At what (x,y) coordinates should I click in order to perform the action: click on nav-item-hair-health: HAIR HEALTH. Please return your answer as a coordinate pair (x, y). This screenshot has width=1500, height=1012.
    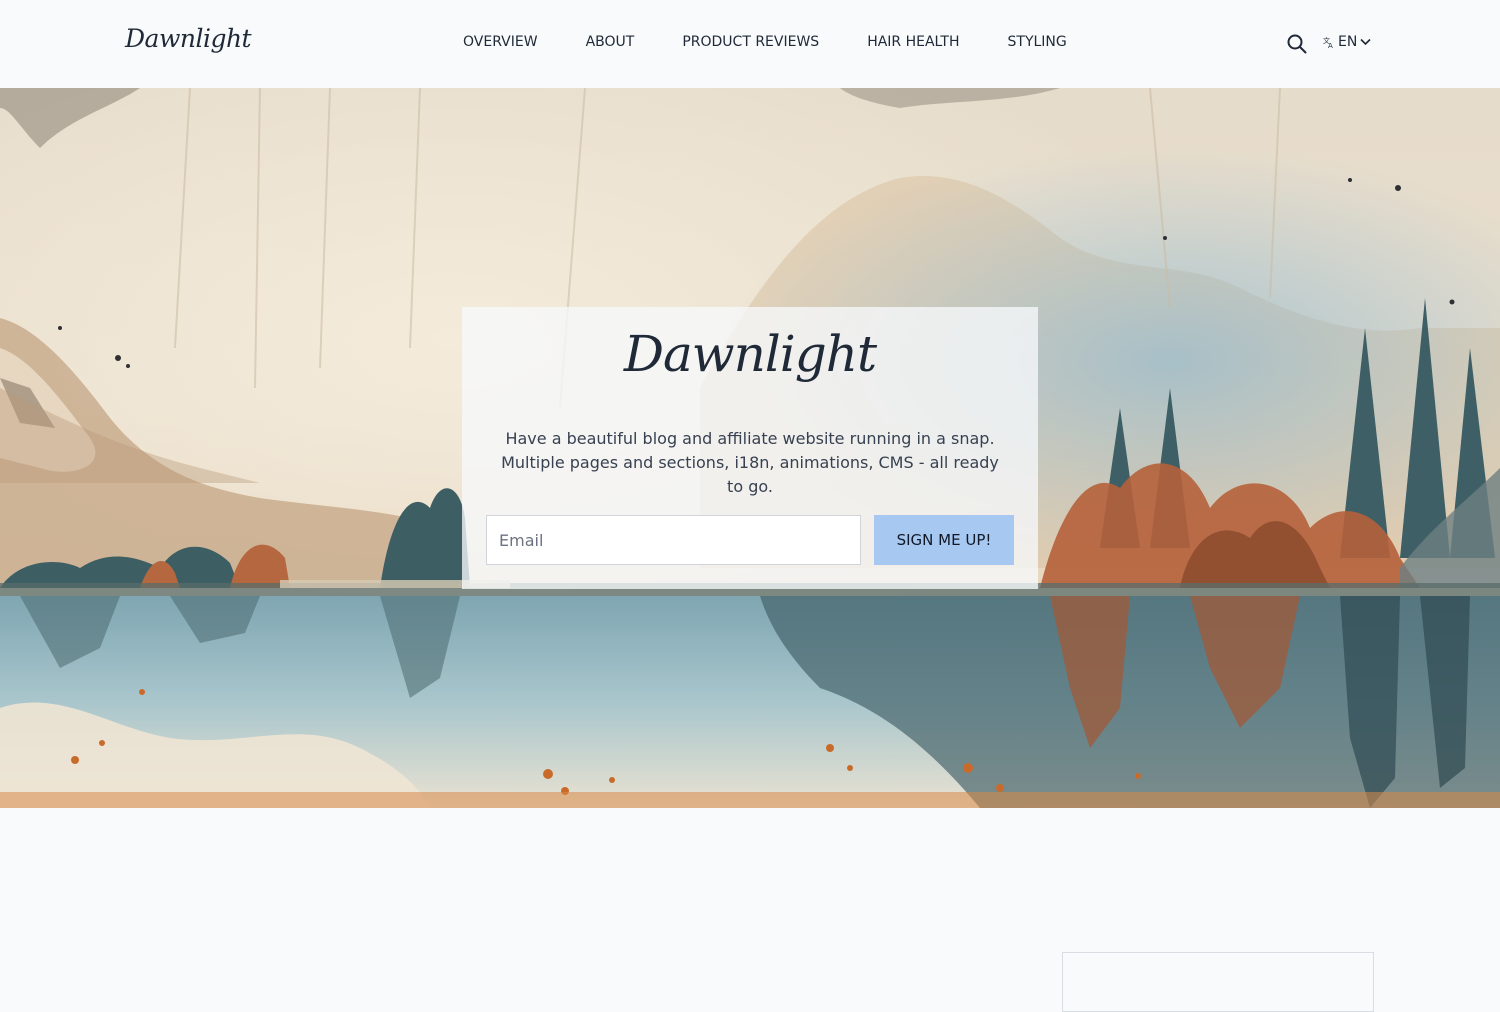
    Looking at the image, I should click on (913, 42).